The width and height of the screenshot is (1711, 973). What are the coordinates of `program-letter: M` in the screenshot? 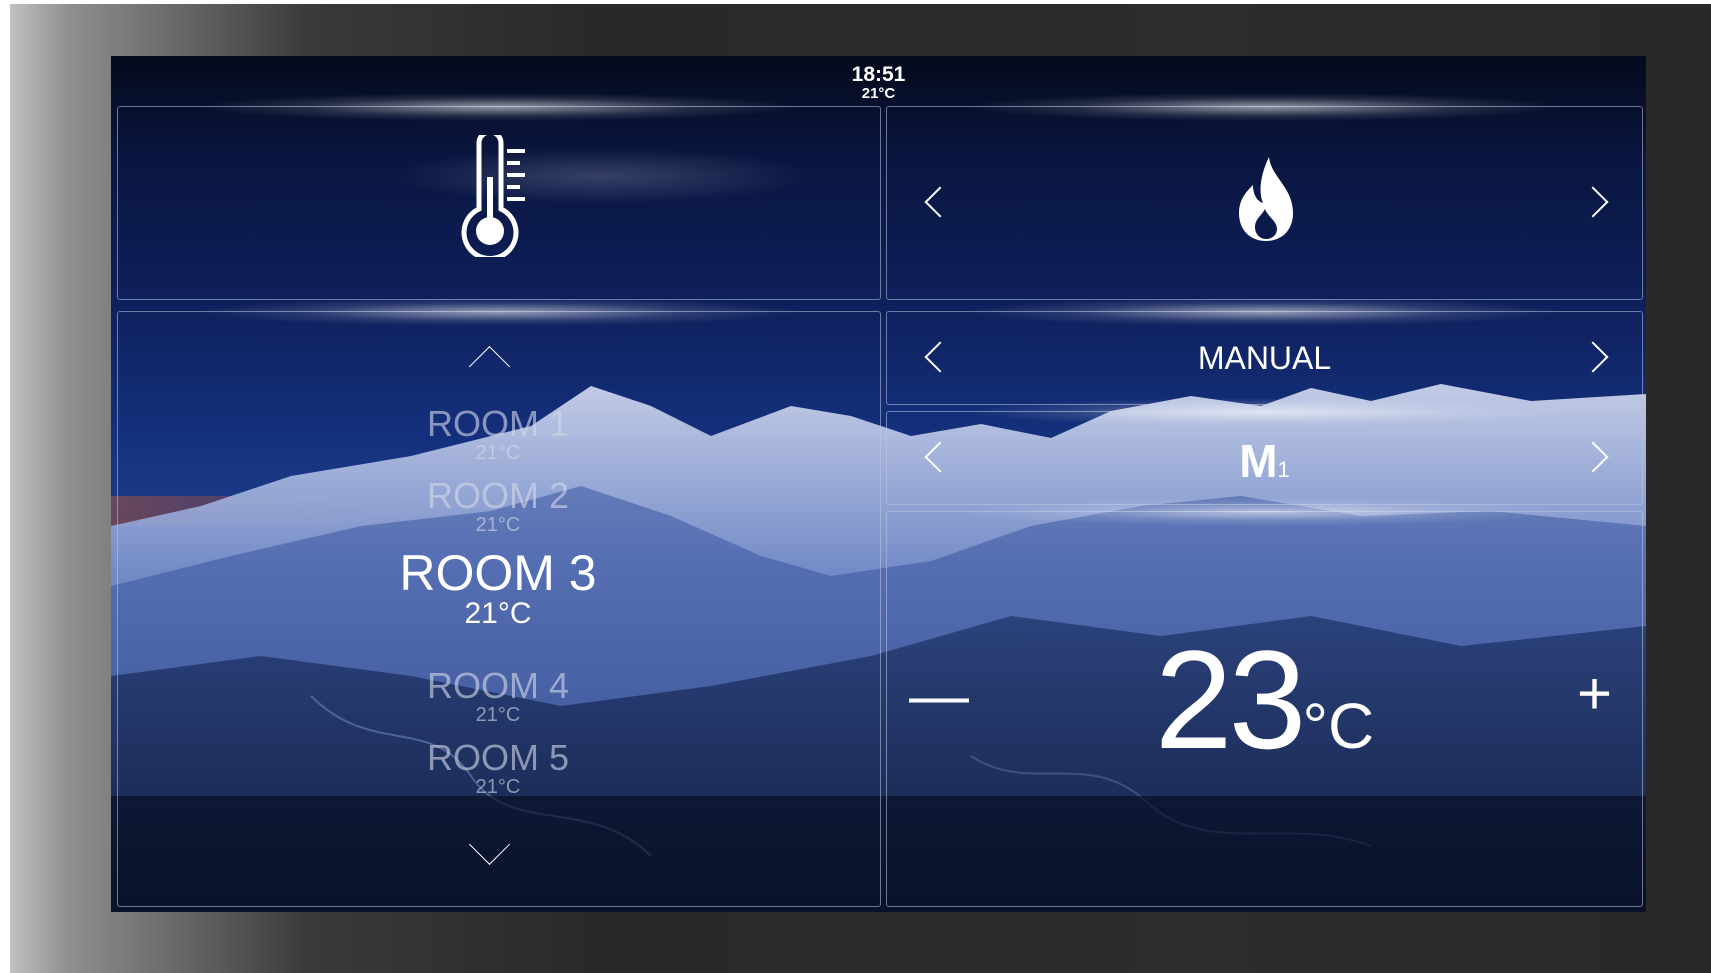 It's located at (1258, 461).